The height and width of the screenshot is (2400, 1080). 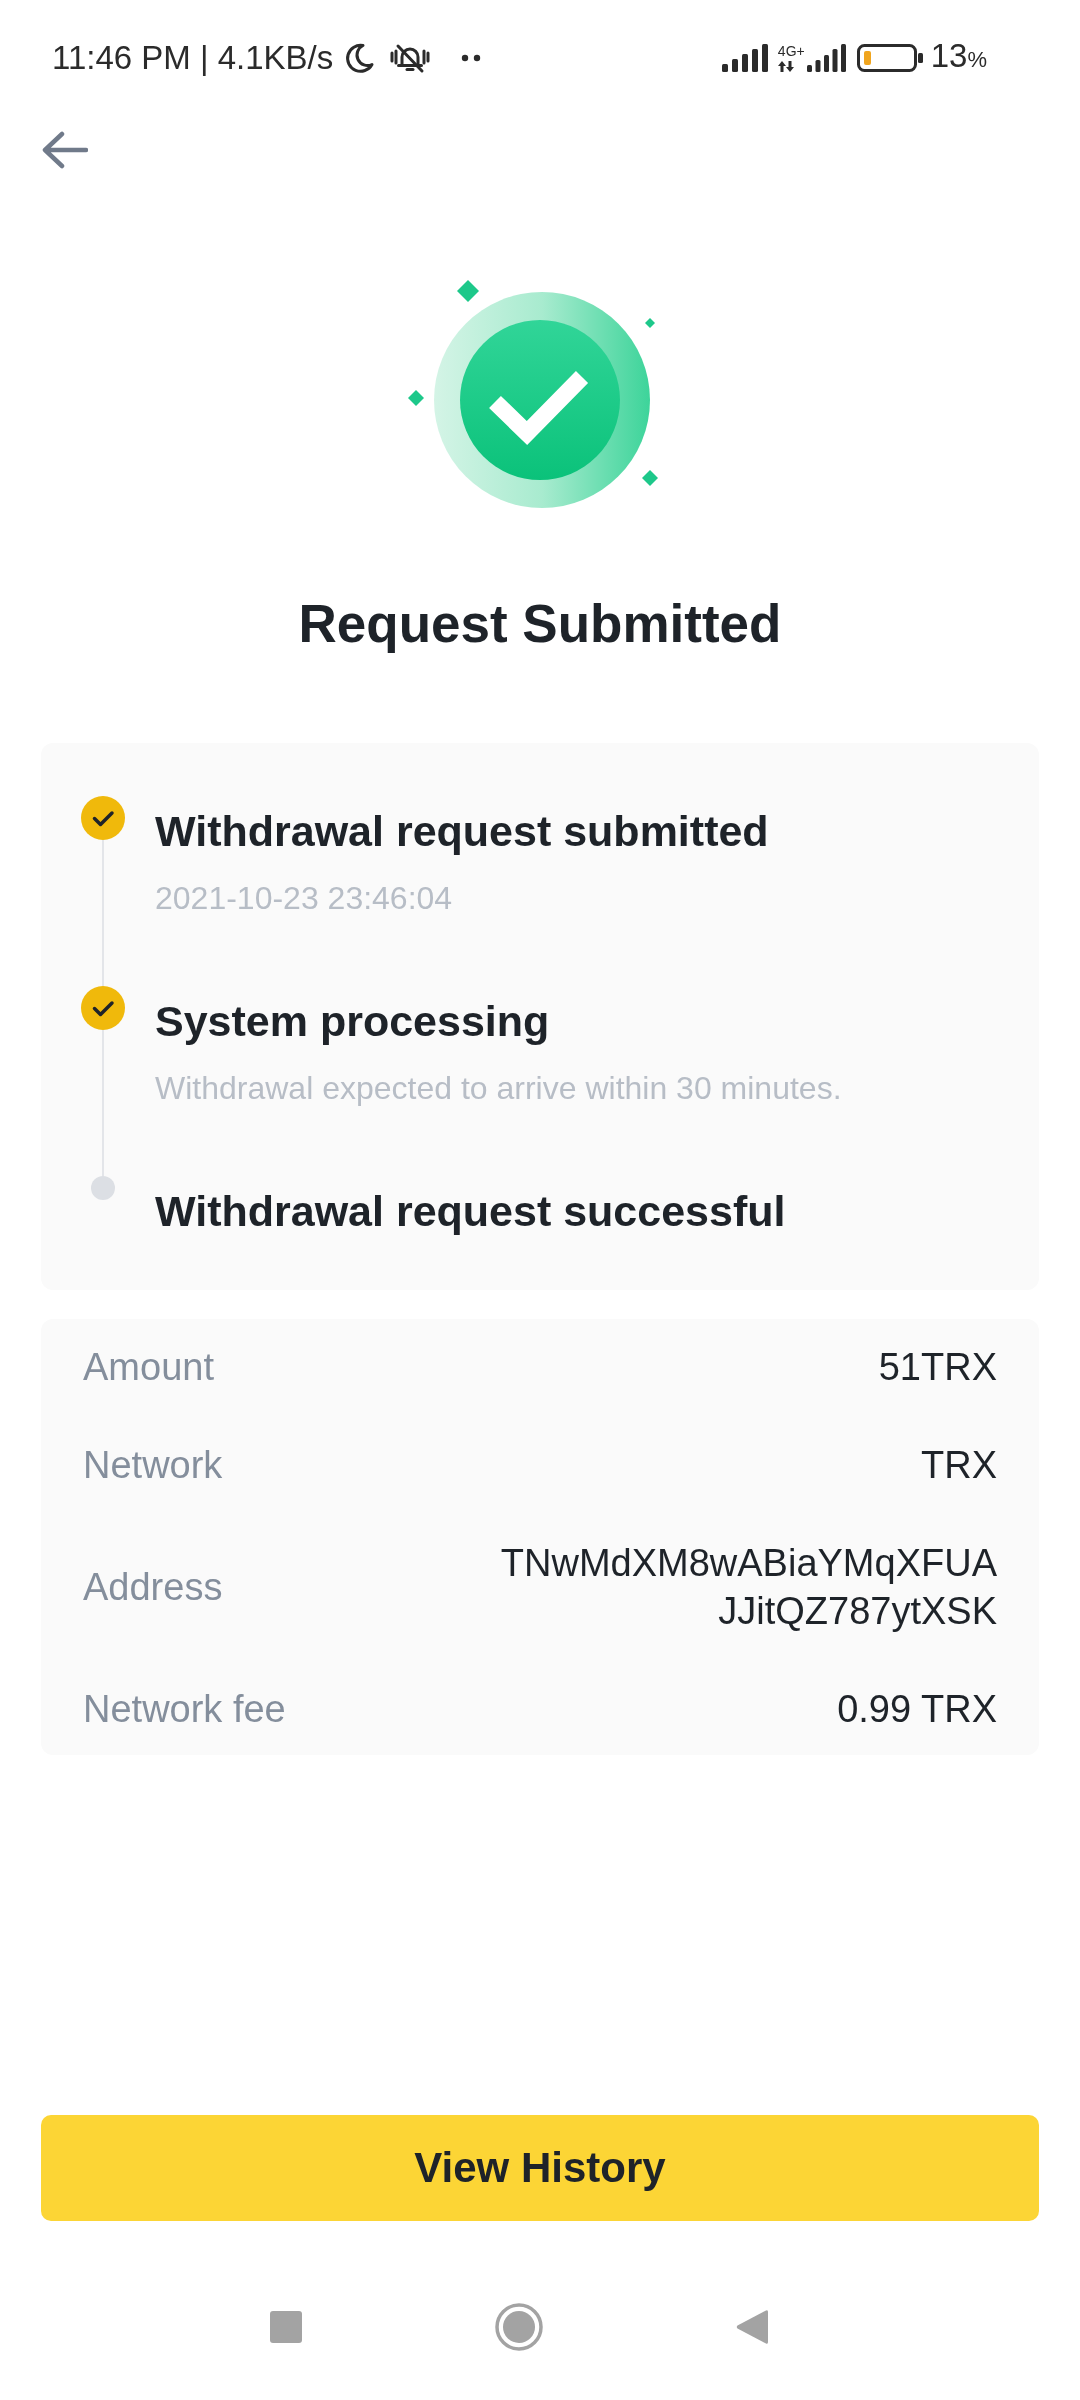 What do you see at coordinates (184, 1709) in the screenshot?
I see `detail-label: Network fee` at bounding box center [184, 1709].